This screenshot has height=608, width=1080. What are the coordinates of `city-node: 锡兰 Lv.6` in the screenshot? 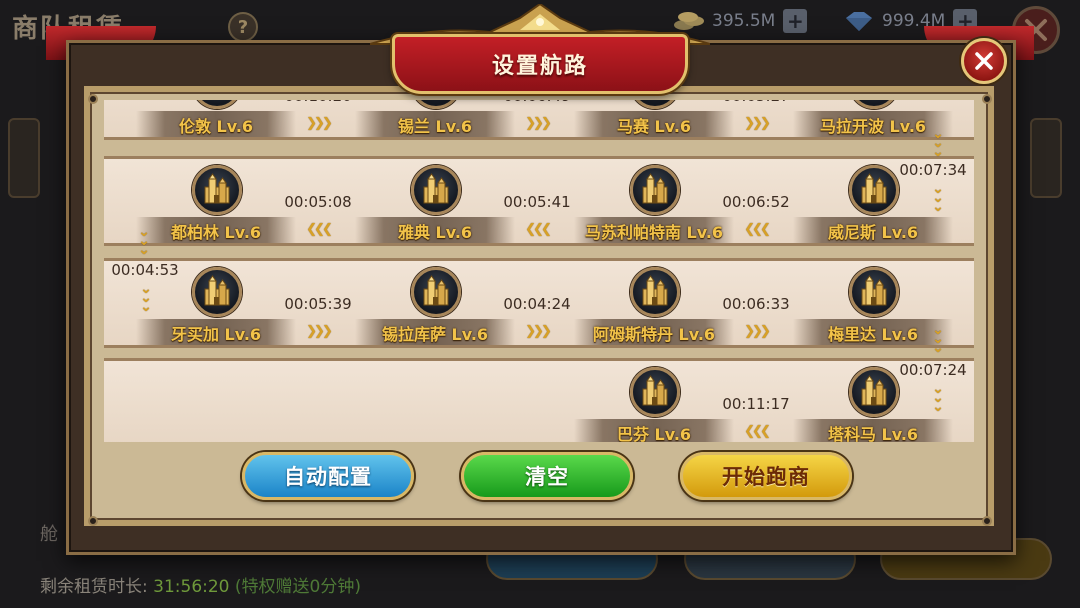 It's located at (435, 121).